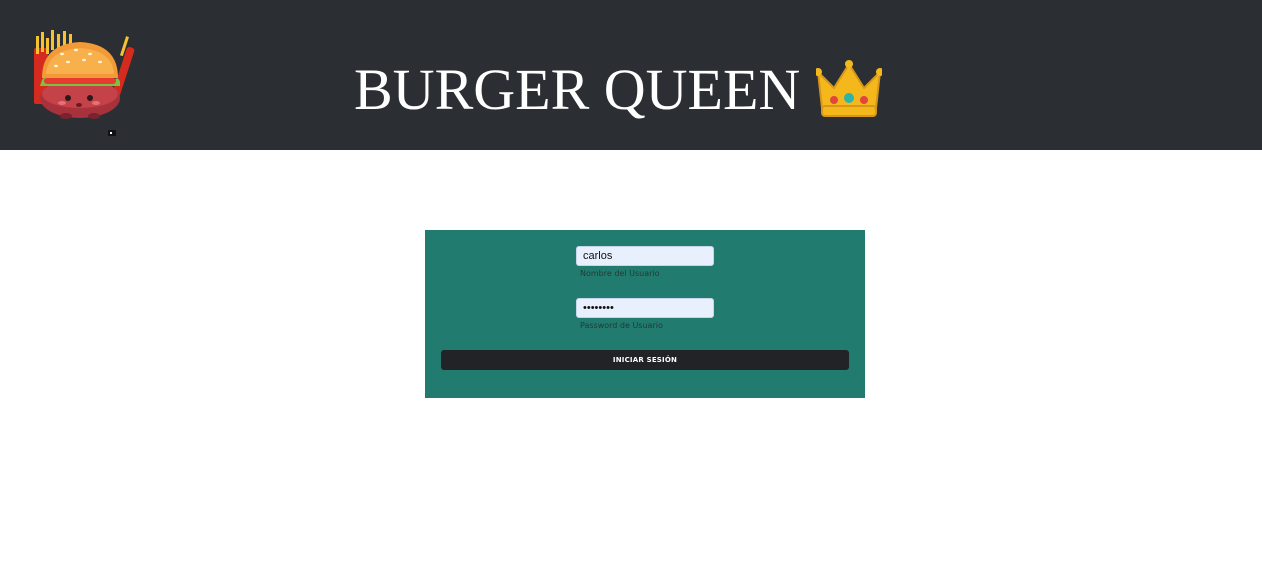 This screenshot has height=583, width=1262. I want to click on site-title: BURGER QUEEN, so click(619, 90).